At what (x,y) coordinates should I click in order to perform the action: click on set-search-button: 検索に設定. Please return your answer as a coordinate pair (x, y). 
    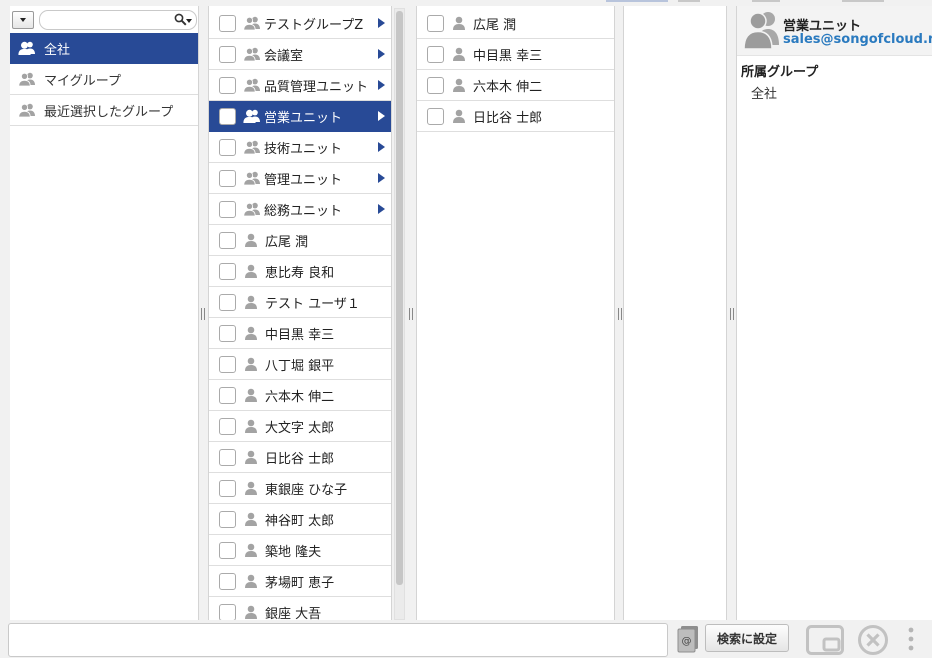
    Looking at the image, I should click on (747, 638).